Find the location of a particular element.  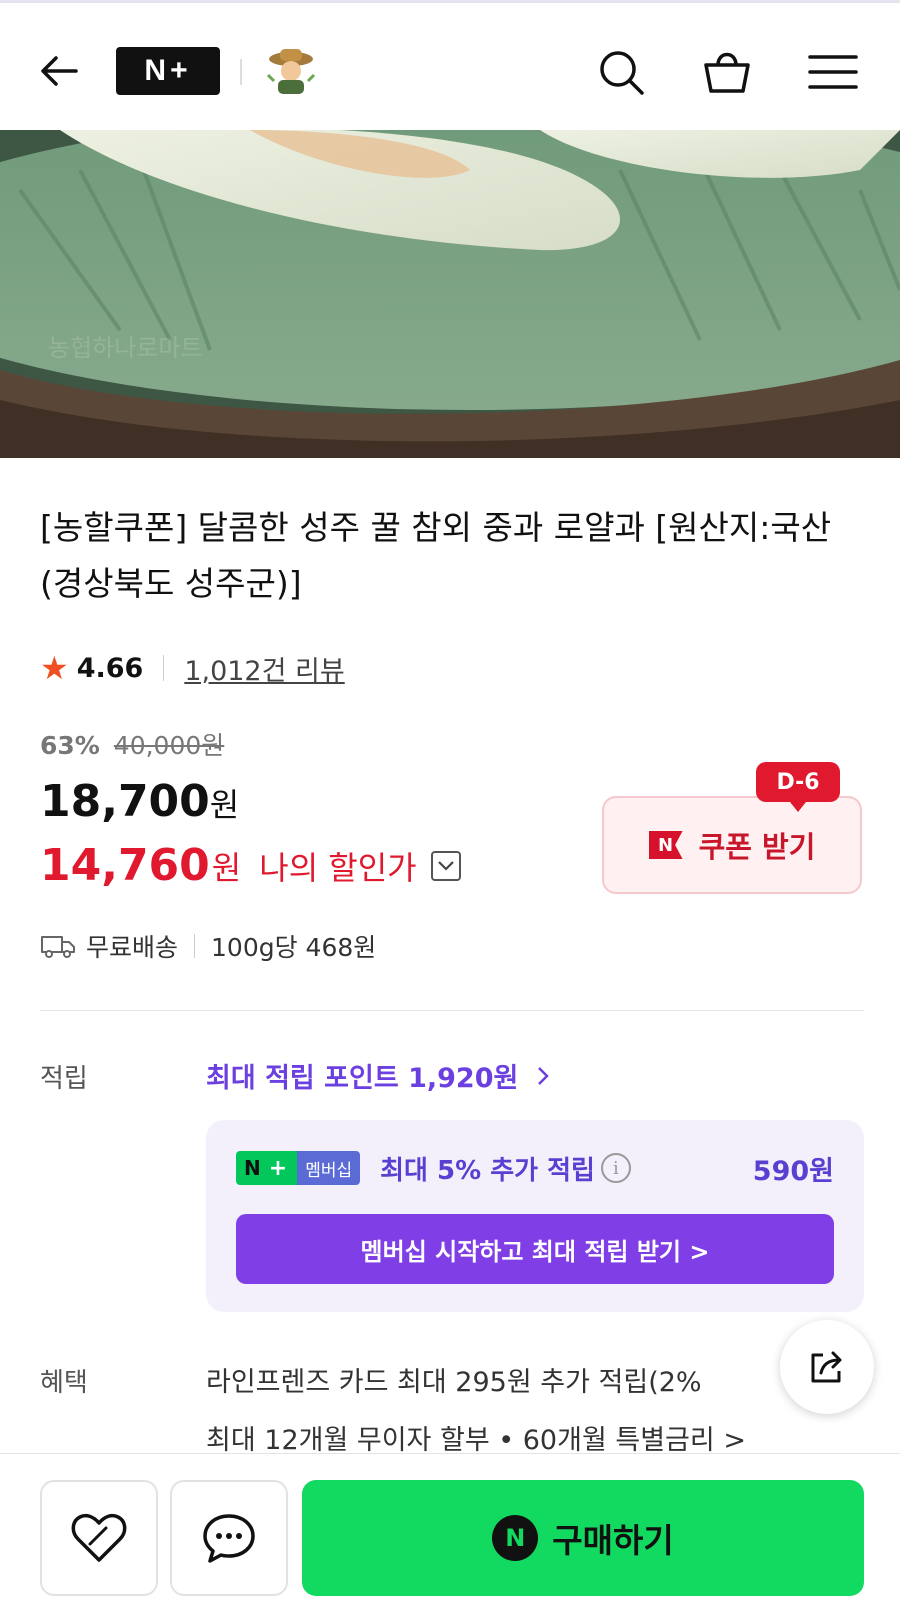

talk-button is located at coordinates (229, 1538).